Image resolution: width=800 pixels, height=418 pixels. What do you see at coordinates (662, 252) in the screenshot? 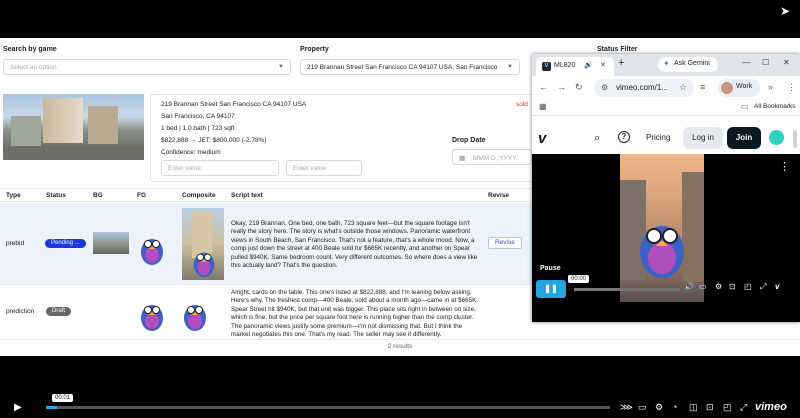
I see `pigeon-video` at bounding box center [662, 252].